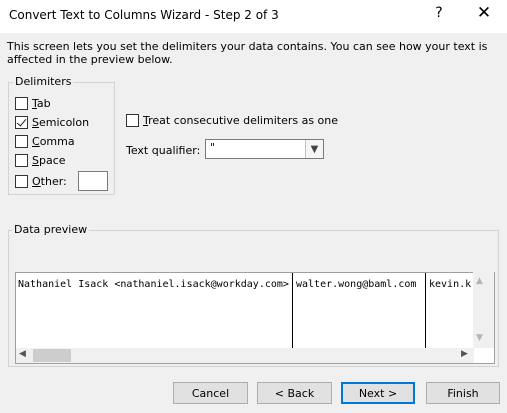  I want to click on tab-checkbox: Tab, so click(33, 103).